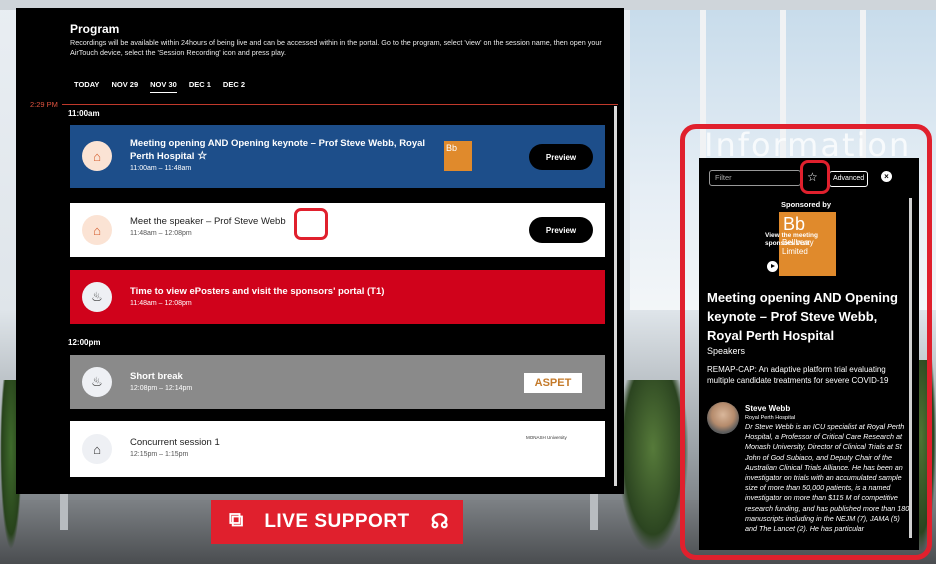  I want to click on sponsor-logo: Bb, so click(458, 156).